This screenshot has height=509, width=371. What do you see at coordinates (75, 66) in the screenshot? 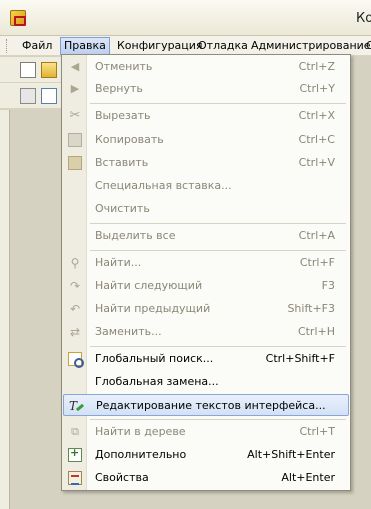
I see `undo-icon: ◀` at bounding box center [75, 66].